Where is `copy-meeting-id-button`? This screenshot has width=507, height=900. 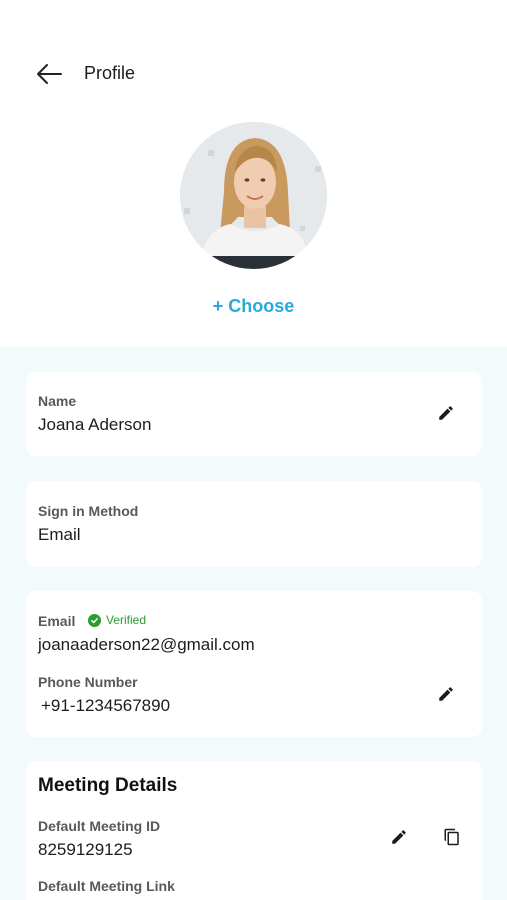
copy-meeting-id-button is located at coordinates (452, 837).